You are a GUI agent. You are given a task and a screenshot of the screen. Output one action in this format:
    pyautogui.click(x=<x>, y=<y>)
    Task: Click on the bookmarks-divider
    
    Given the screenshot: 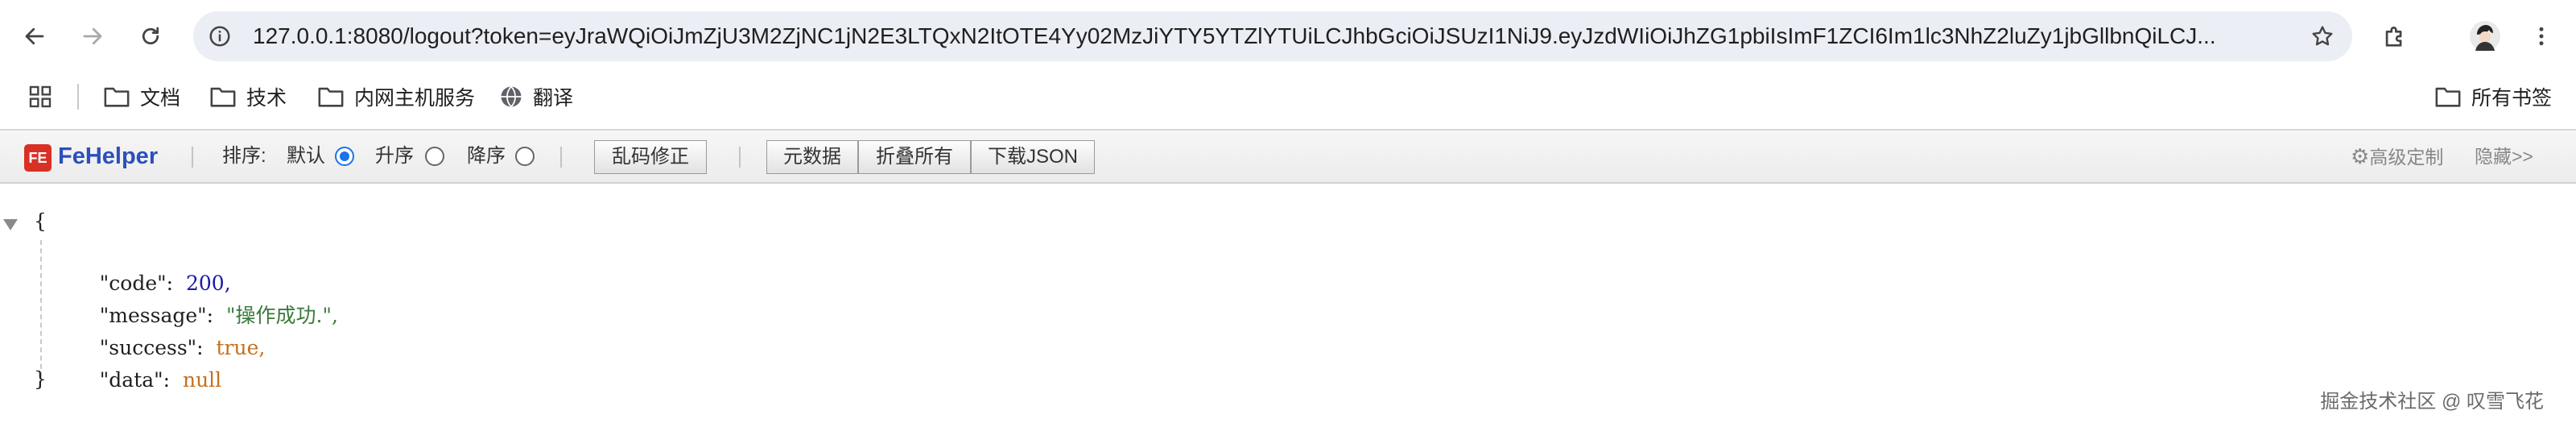 What is the action you would take?
    pyautogui.click(x=78, y=97)
    